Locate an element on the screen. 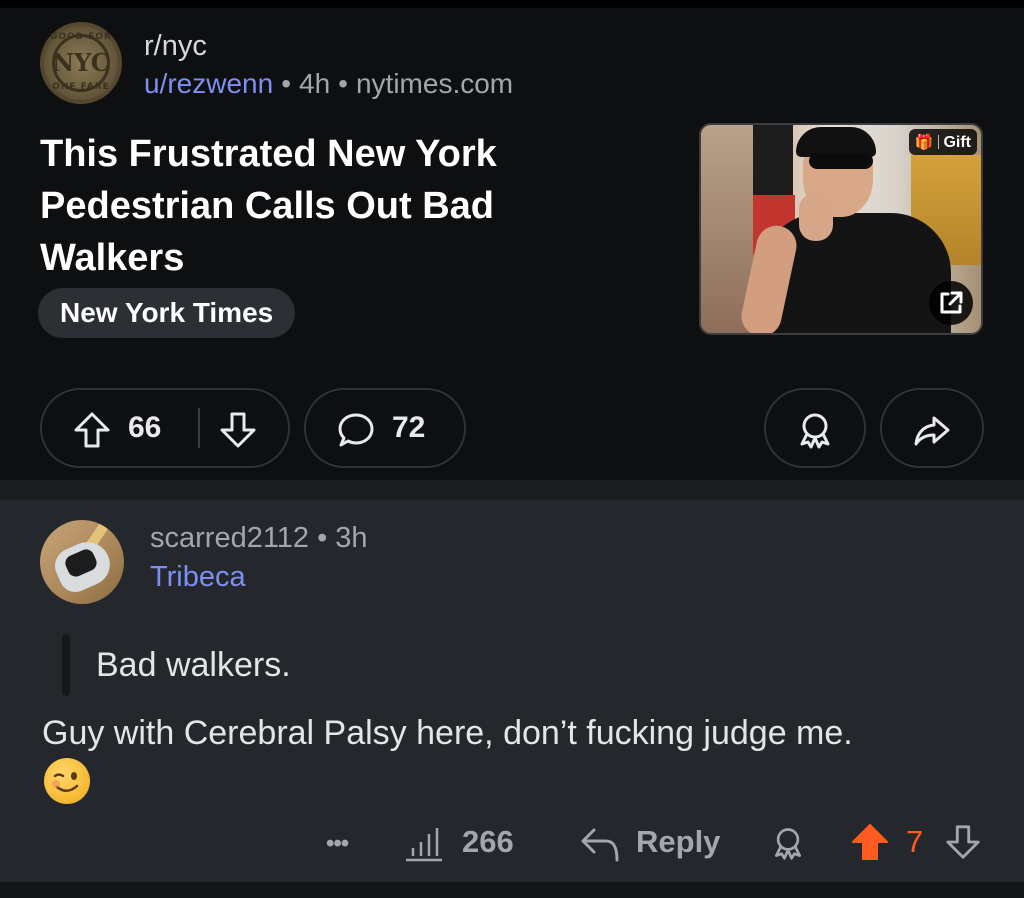 This screenshot has width=1024, height=898. comment-meta: scarred2112 • 3h is located at coordinates (258, 538).